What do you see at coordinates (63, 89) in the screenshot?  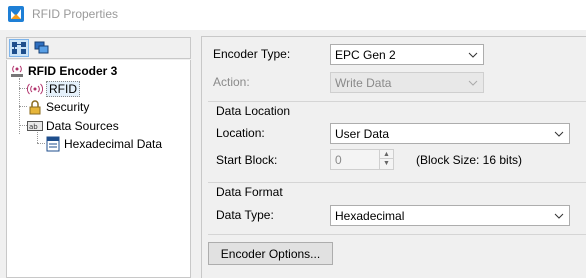 I see `tree-item-label: RFID` at bounding box center [63, 89].